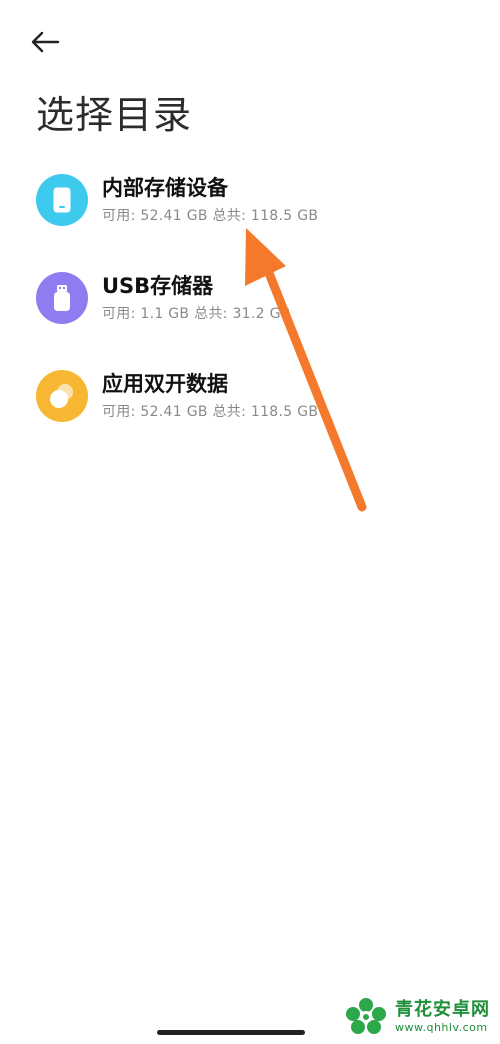 The image size is (500, 1044). I want to click on watermark-url: www.qhhlv.com, so click(441, 1027).